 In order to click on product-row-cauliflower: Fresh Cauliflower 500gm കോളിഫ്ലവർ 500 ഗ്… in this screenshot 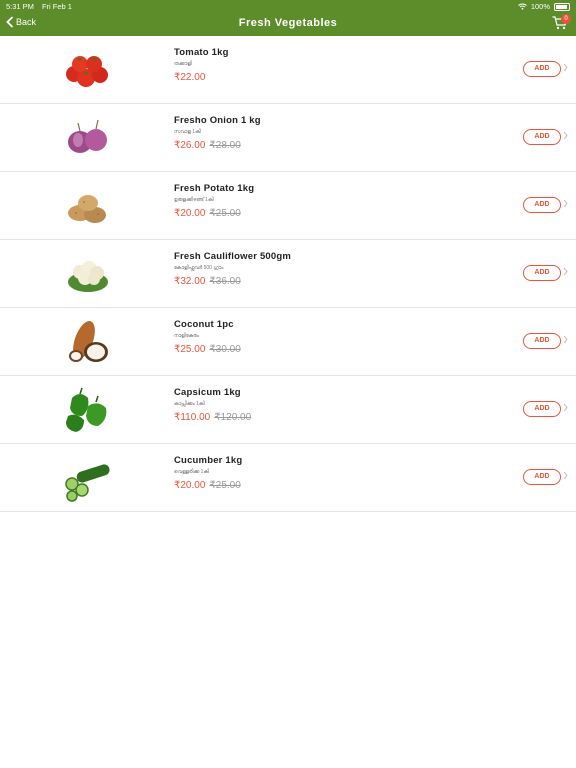, I will do `click(288, 274)`.